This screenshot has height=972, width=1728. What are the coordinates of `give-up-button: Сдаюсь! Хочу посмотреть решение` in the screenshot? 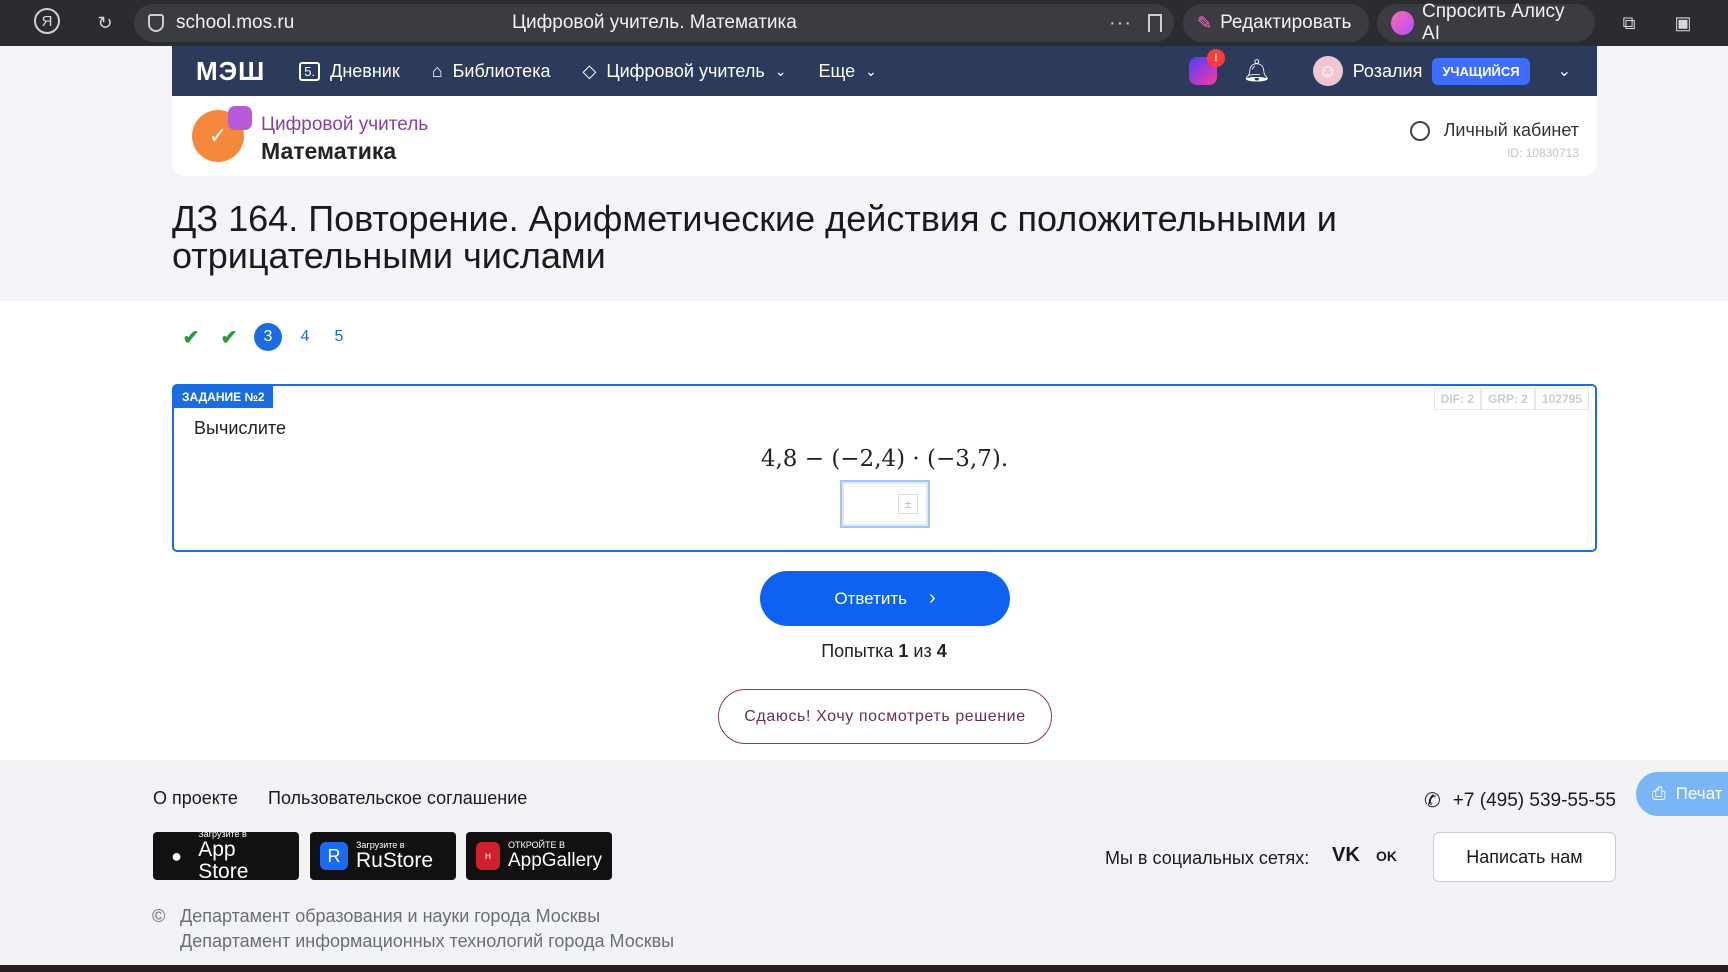 It's located at (885, 716).